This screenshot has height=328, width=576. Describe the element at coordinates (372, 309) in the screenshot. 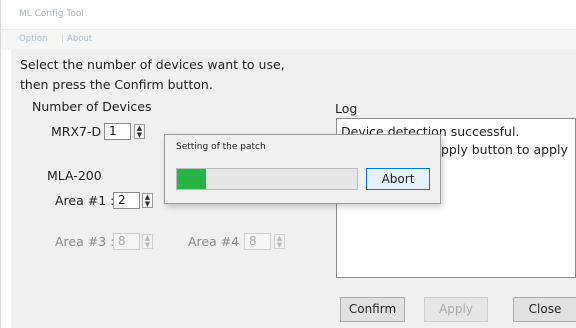

I see `confirm-button: Confirm` at that location.